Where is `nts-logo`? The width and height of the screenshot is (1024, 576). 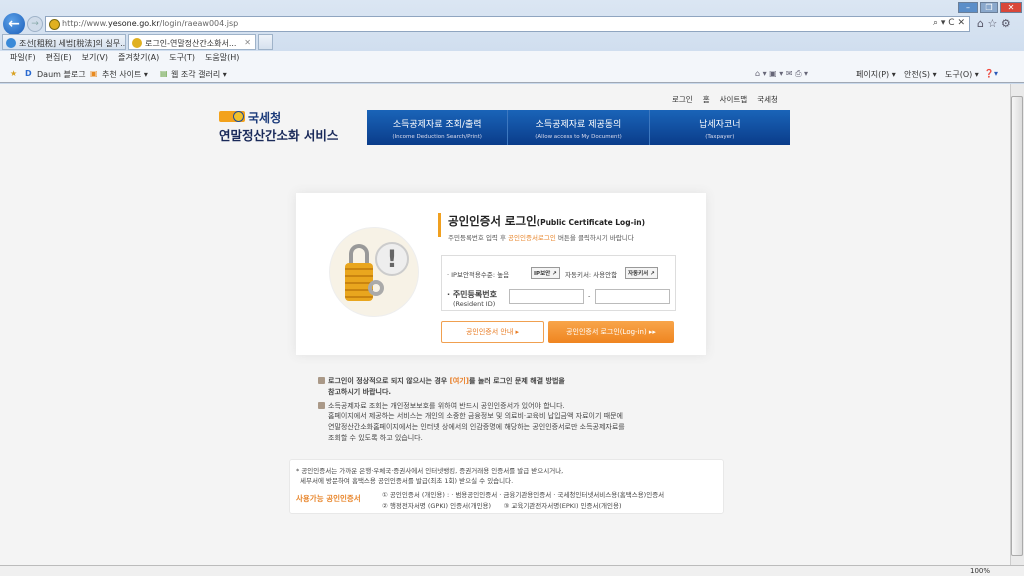 nts-logo is located at coordinates (232, 116).